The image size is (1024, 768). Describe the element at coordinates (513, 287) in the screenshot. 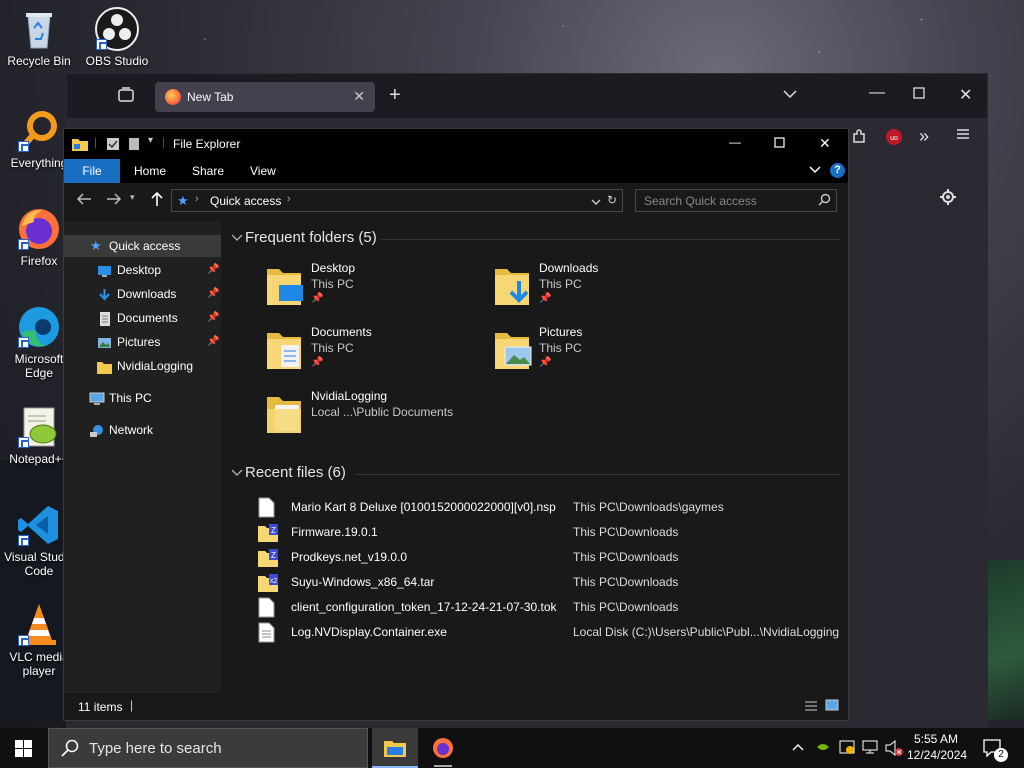

I see `downloads-folder-icon` at that location.